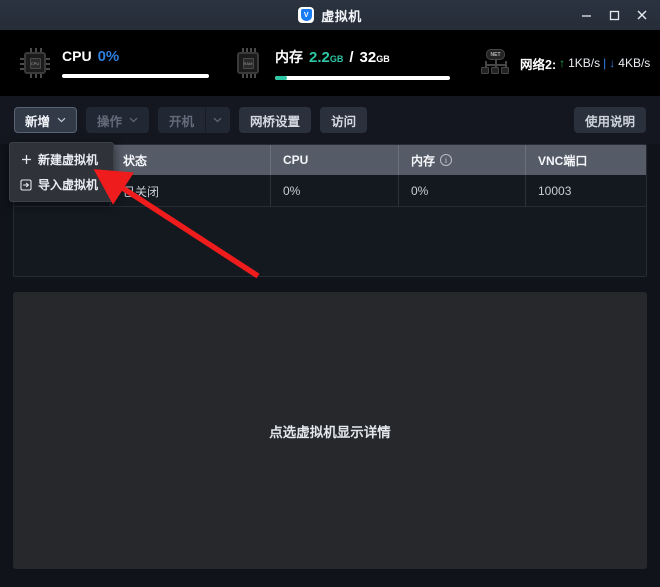 The width and height of the screenshot is (660, 587). I want to click on table-header-vnc-port: VNC端口, so click(563, 160).